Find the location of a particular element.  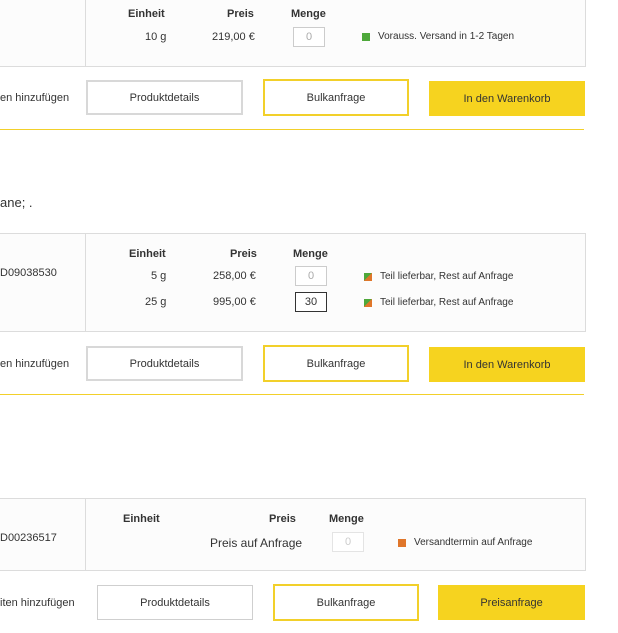

product3-panel is located at coordinates (293, 534).